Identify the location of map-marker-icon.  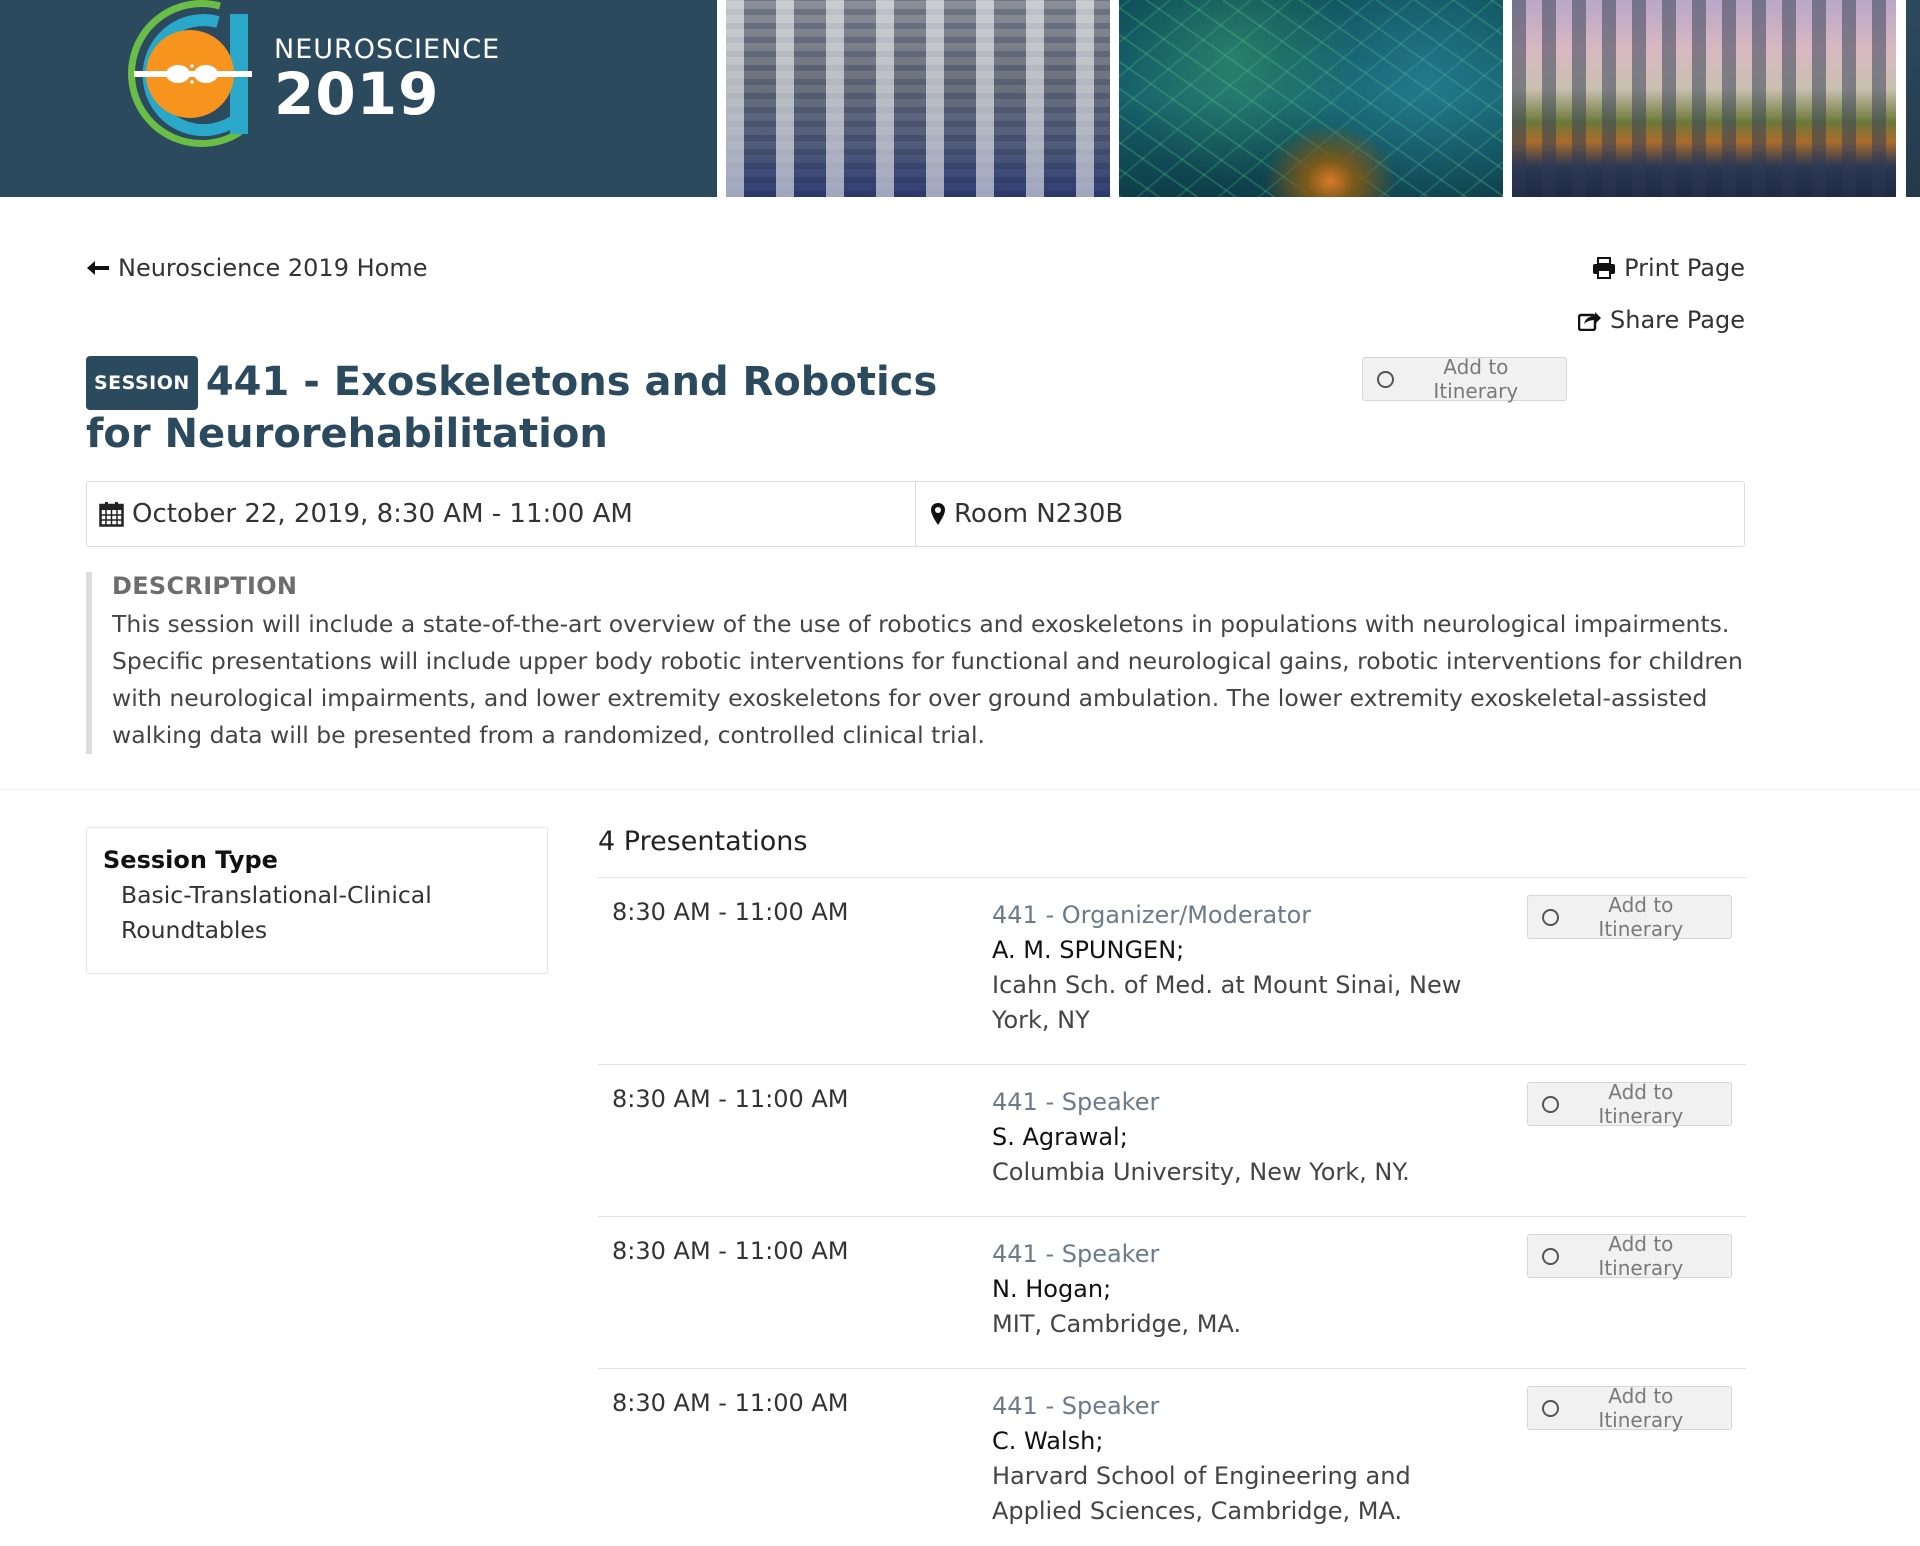
(938, 514).